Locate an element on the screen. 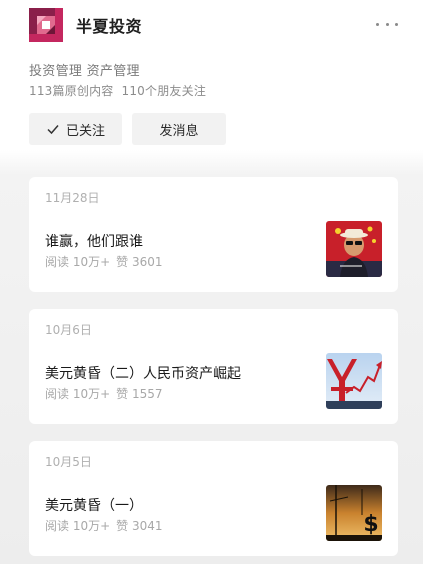 The width and height of the screenshot is (423, 564). article-date: 11月28日 is located at coordinates (72, 198).